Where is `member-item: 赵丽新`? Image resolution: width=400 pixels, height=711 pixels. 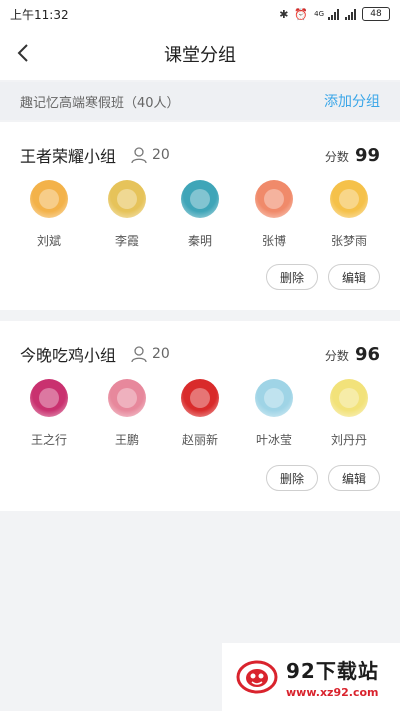
member-item: 赵丽新 is located at coordinates (200, 413).